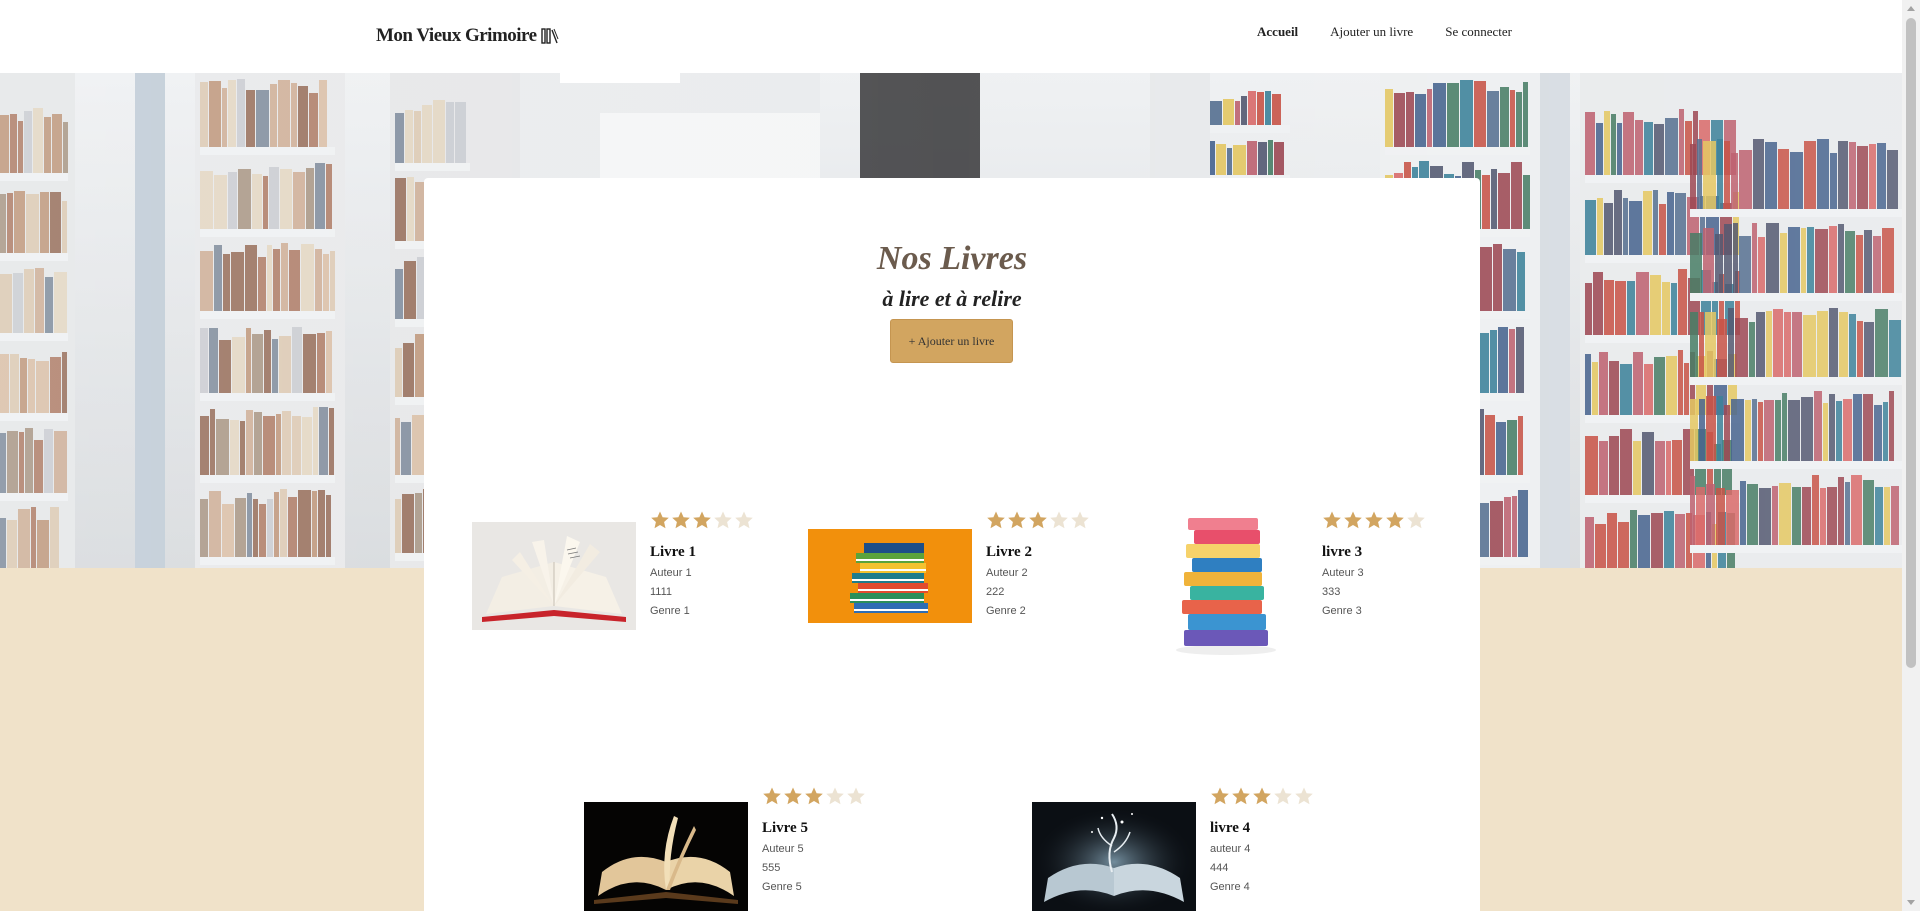 This screenshot has height=911, width=1920. I want to click on scroll-up-arrow-icon, so click(1911, 8).